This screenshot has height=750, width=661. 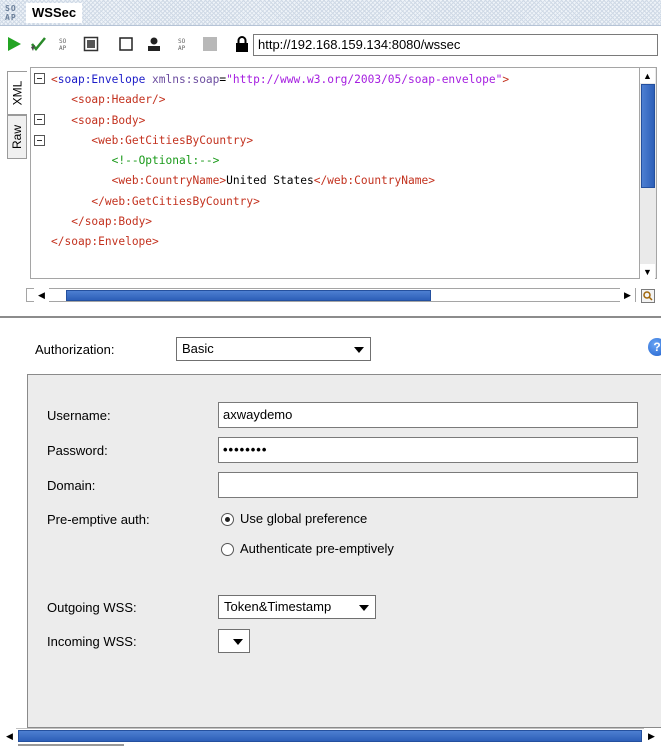 I want to click on code-token: <web:GetCitiesByCountry>, so click(x=172, y=140).